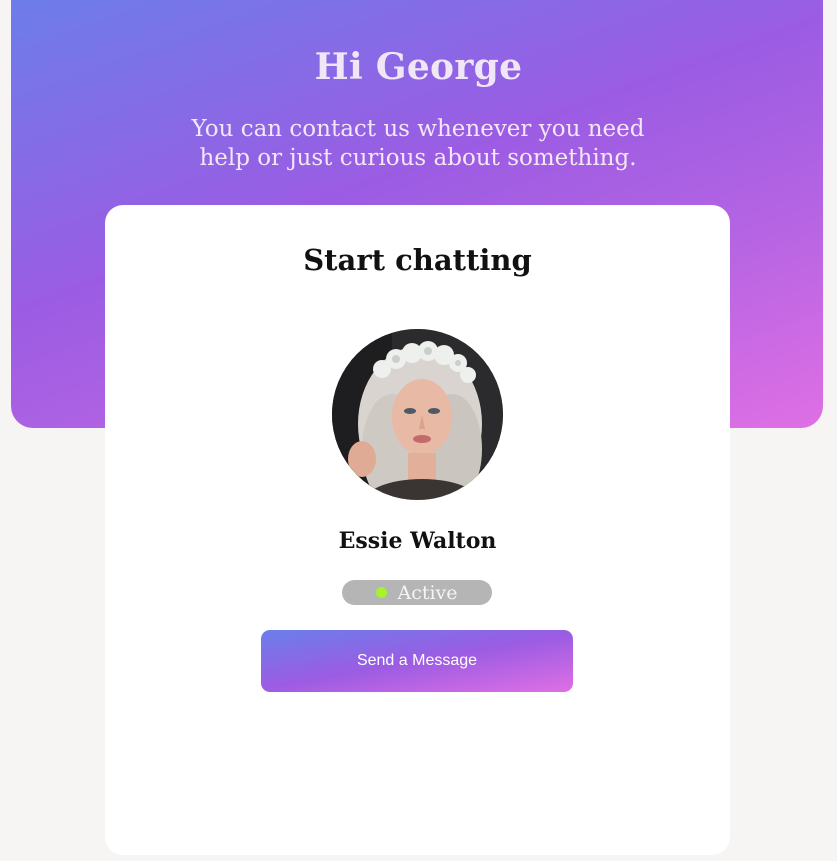  Describe the element at coordinates (427, 592) in the screenshot. I see `status-label: Active` at that location.